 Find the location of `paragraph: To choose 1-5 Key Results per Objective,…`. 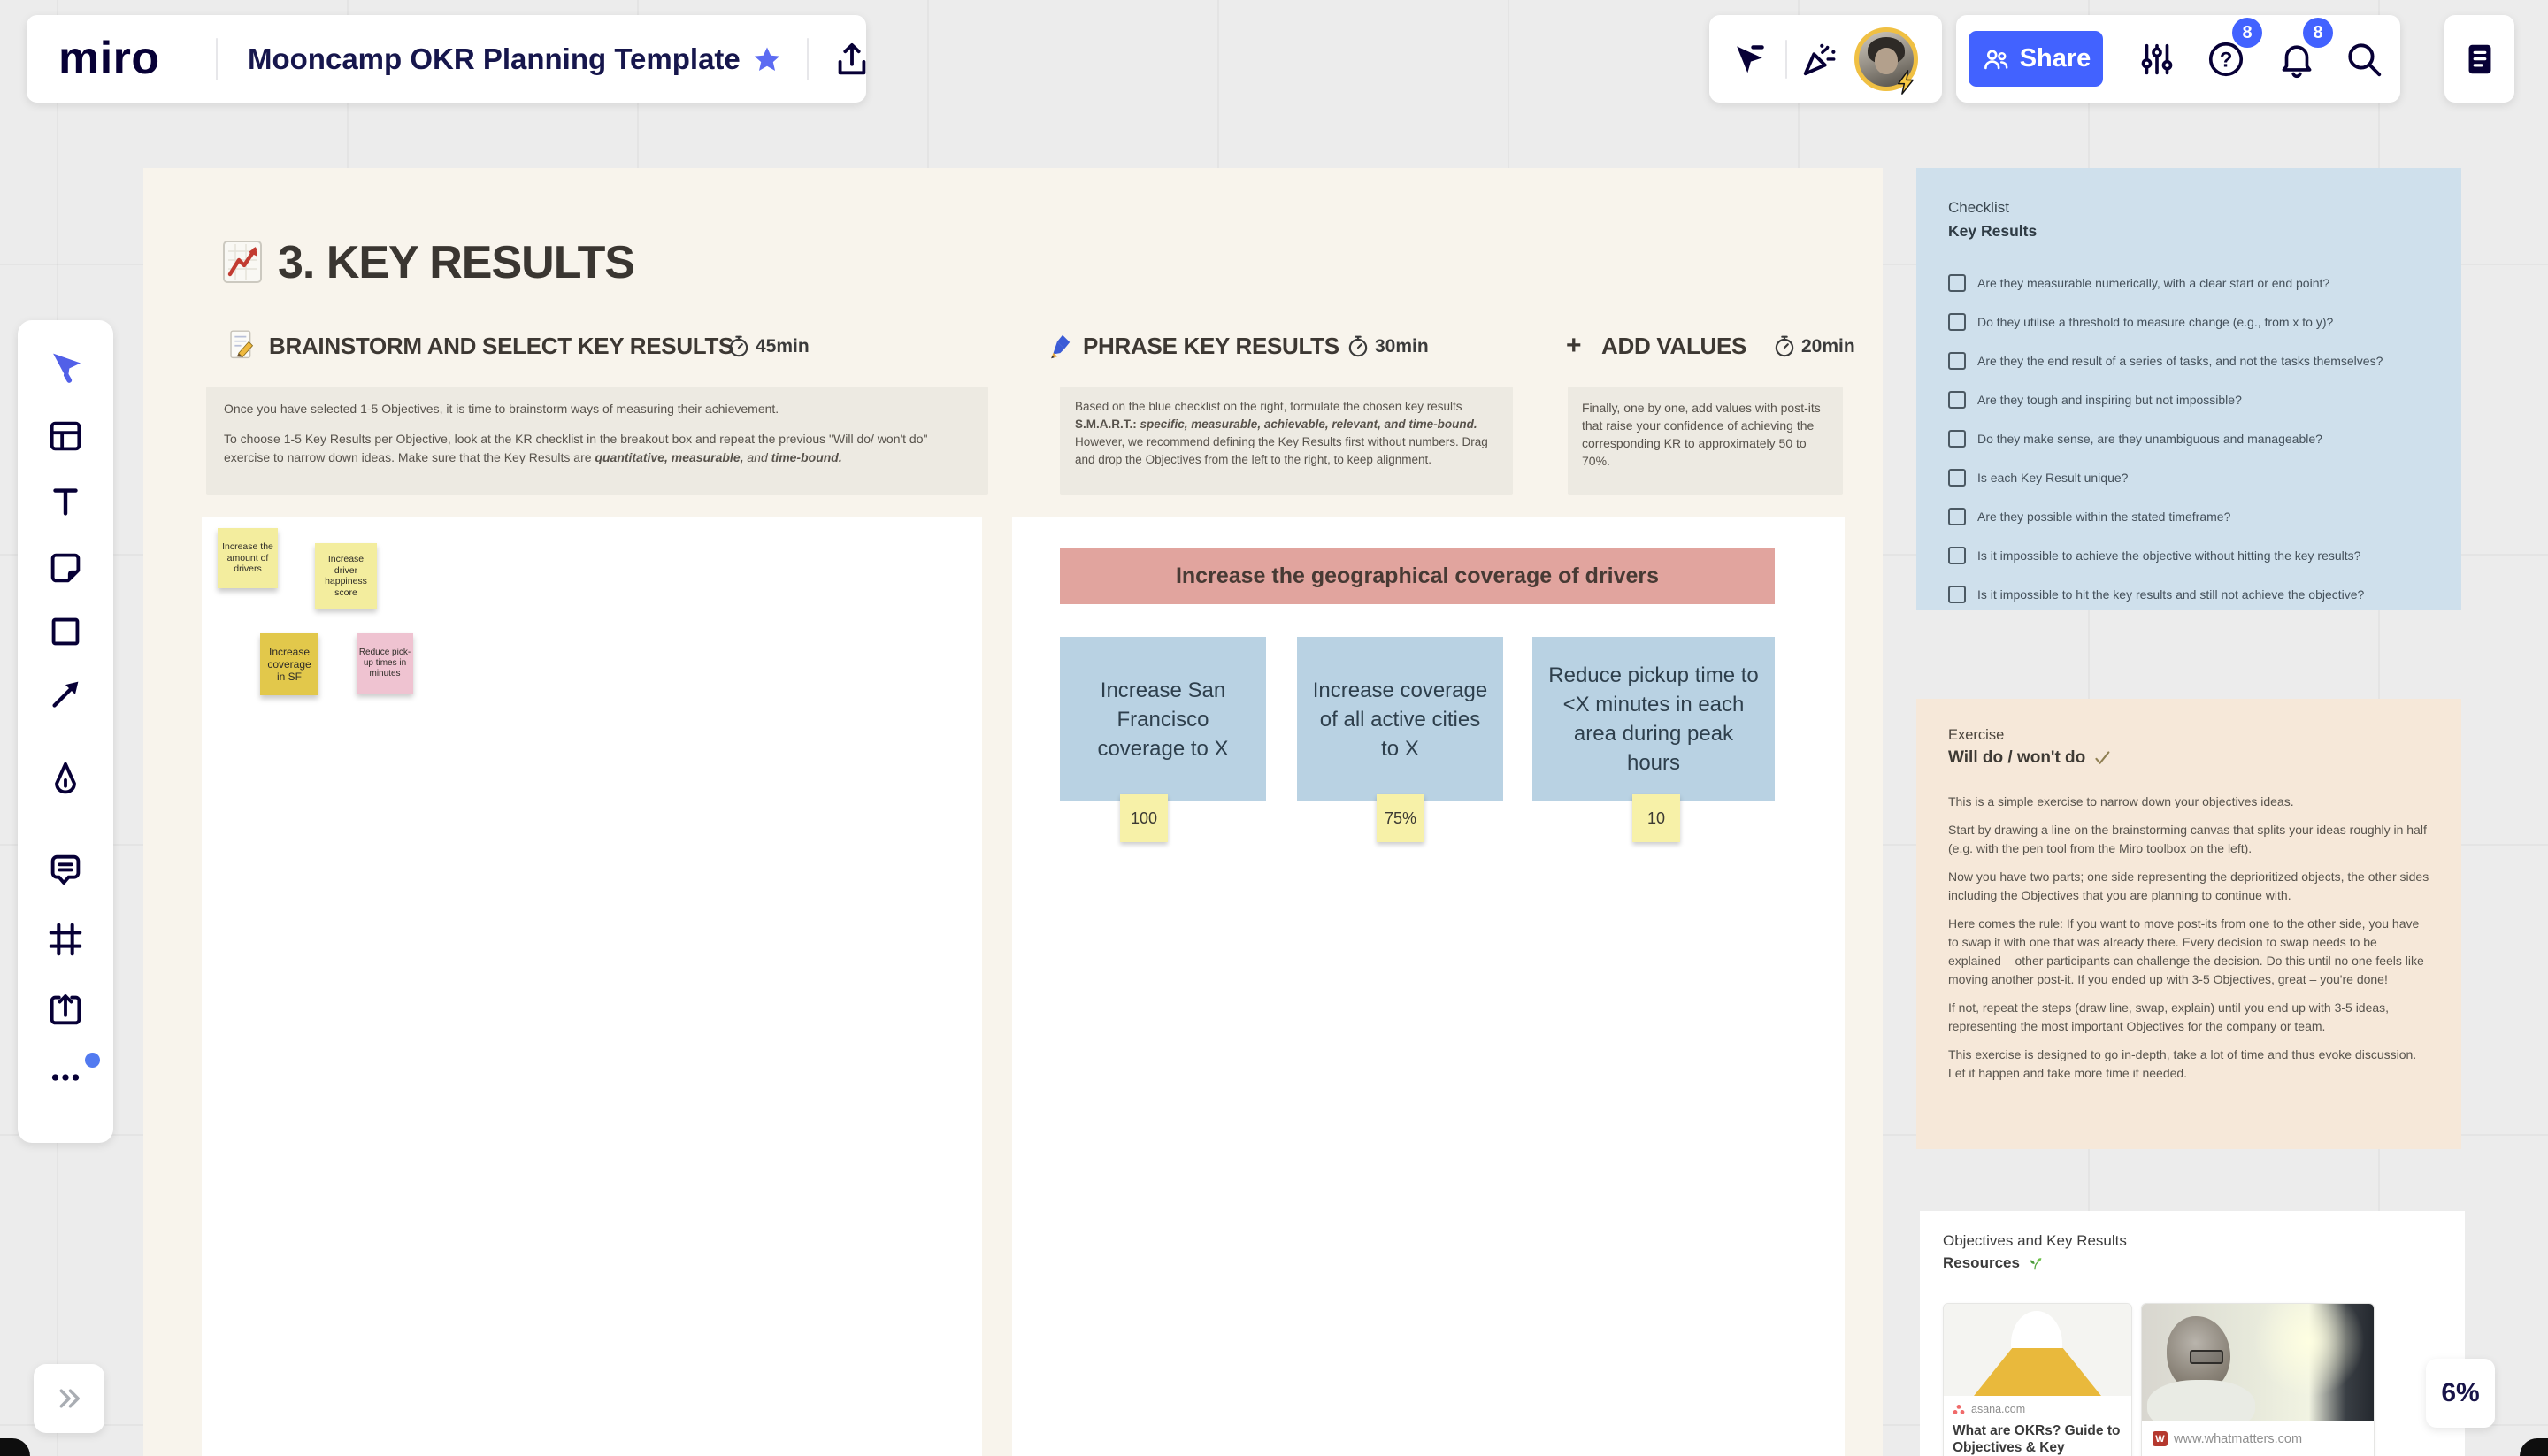

paragraph: To choose 1-5 Key Results per Objective,… is located at coordinates (576, 448).